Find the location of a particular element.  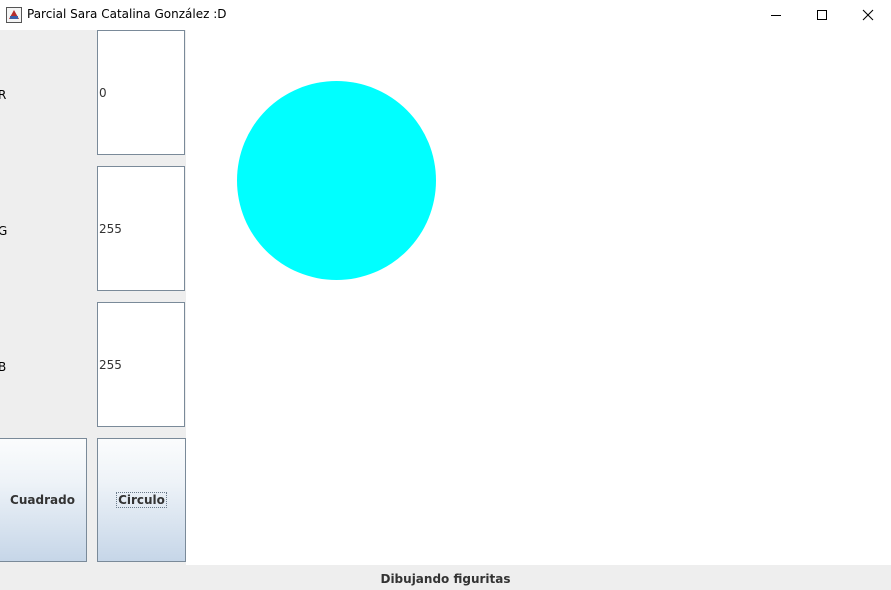

maximize-icon is located at coordinates (822, 15).